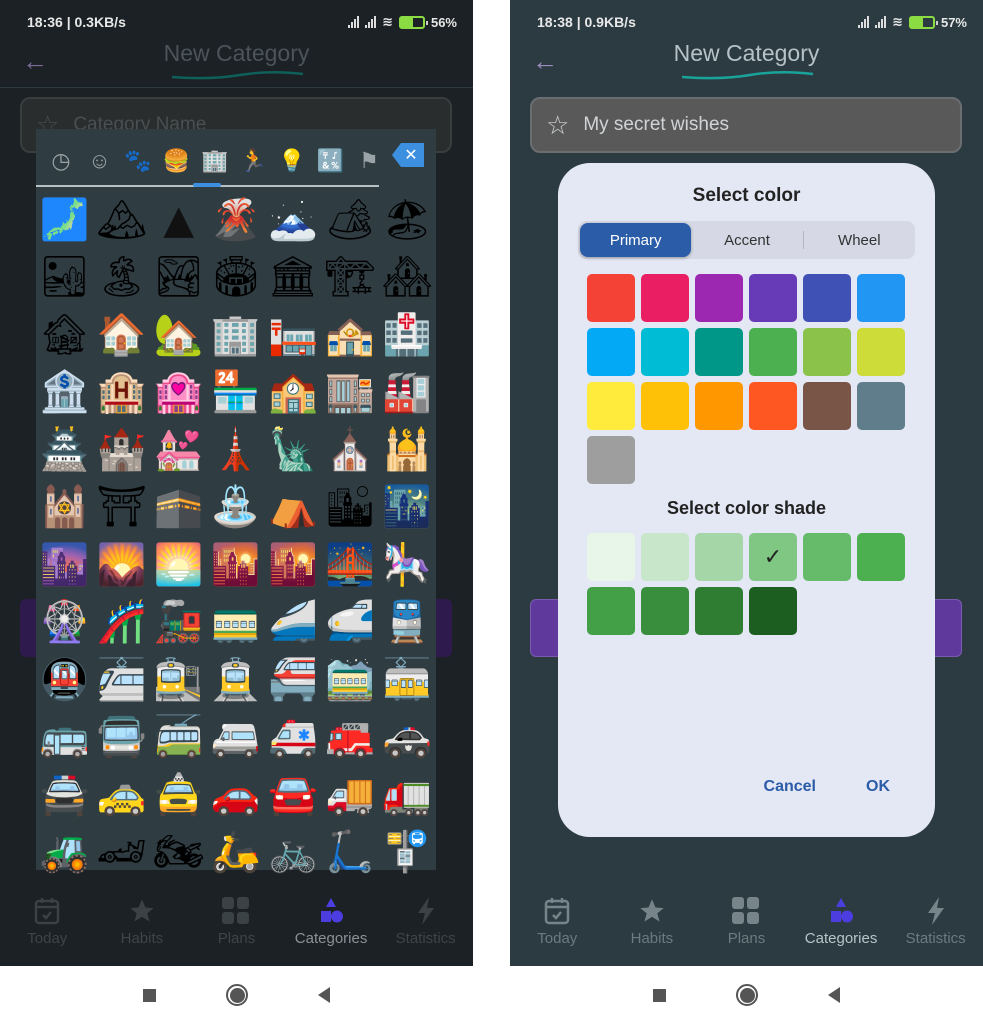  I want to click on emoji-item: 🚊, so click(235, 680).